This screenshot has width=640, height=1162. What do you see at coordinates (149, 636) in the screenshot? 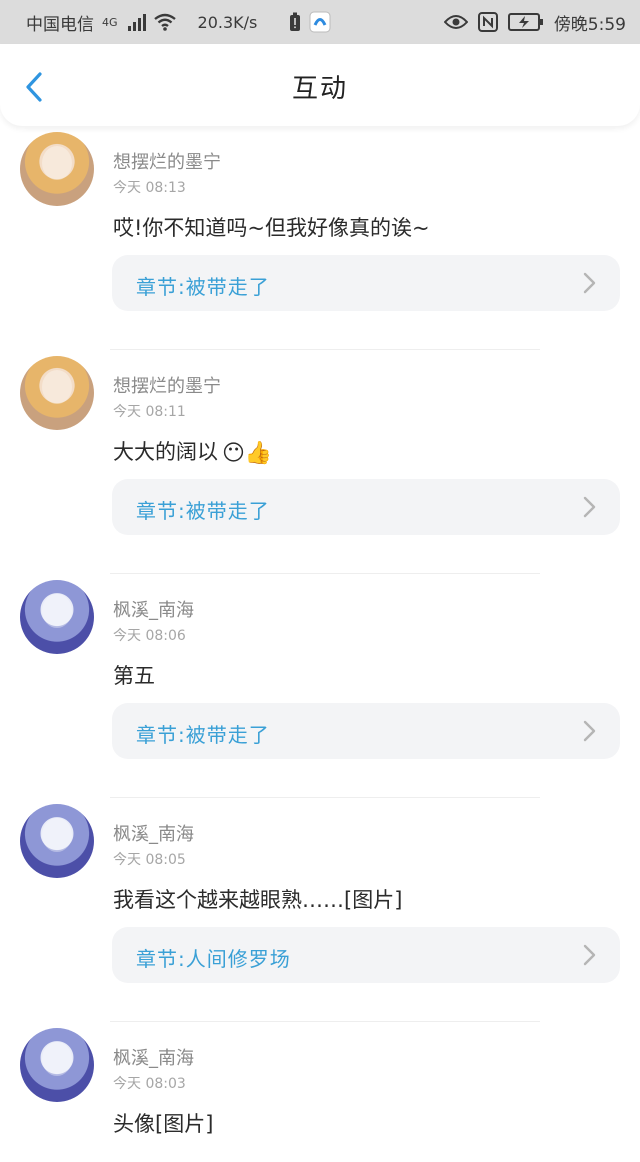
I see `timestamp: 今天 08:06` at bounding box center [149, 636].